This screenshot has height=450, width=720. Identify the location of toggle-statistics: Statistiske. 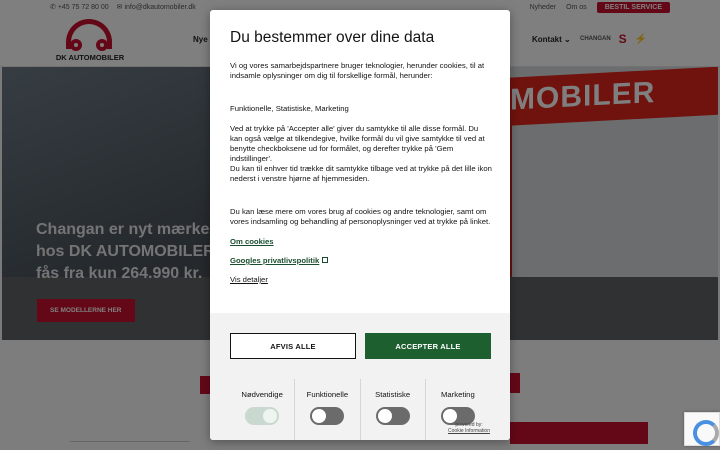
(393, 409).